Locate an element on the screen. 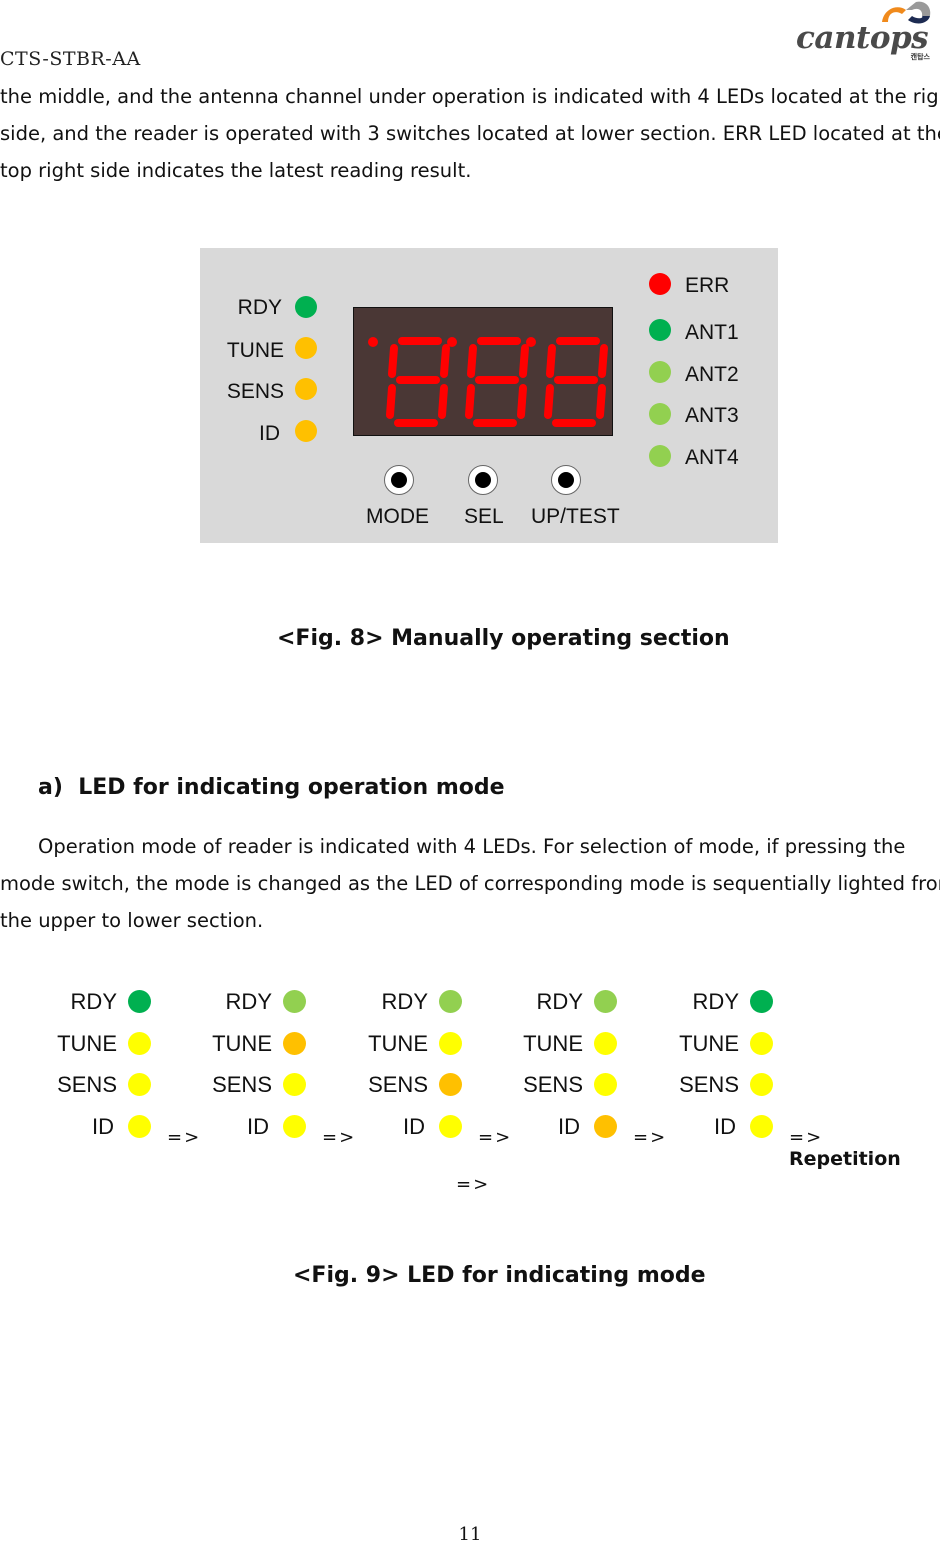 Image resolution: width=940 pixels, height=1545 pixels. section-heading: a) LED for indicating operation mode is located at coordinates (271, 787).